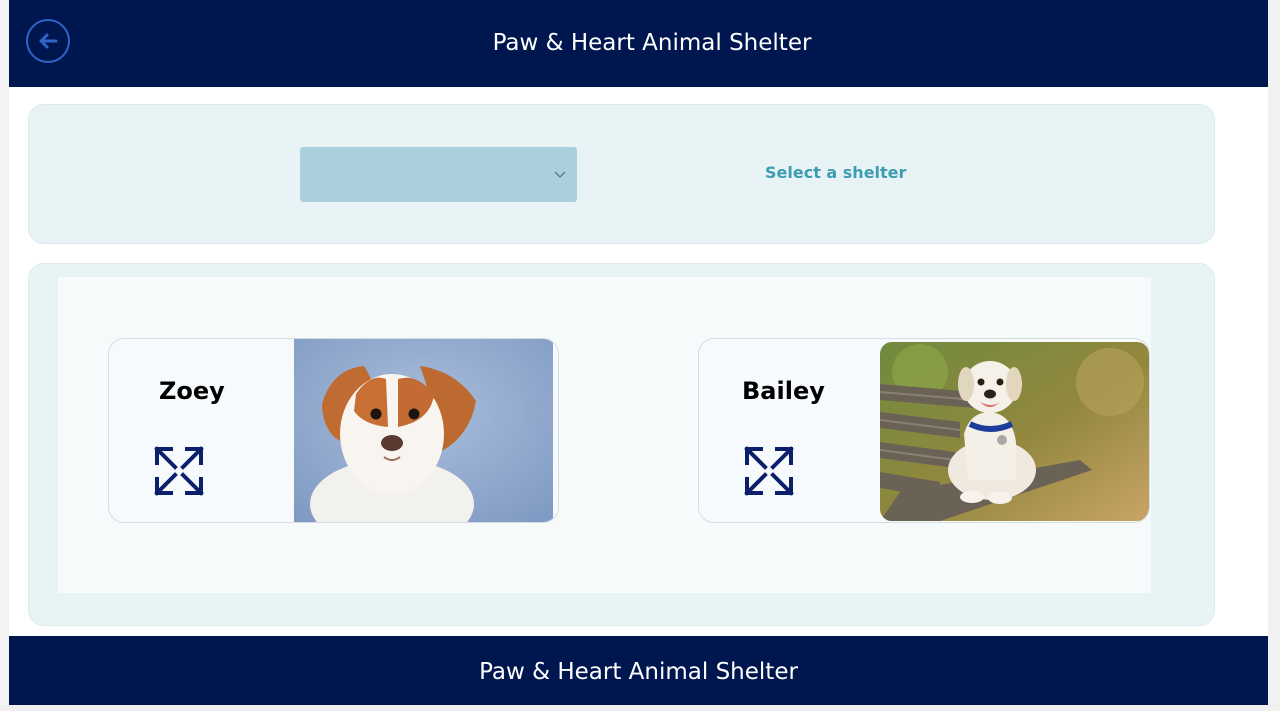 This screenshot has height=711, width=1280. What do you see at coordinates (652, 43) in the screenshot?
I see `header-title: Paw & Heart Animal Shelter` at bounding box center [652, 43].